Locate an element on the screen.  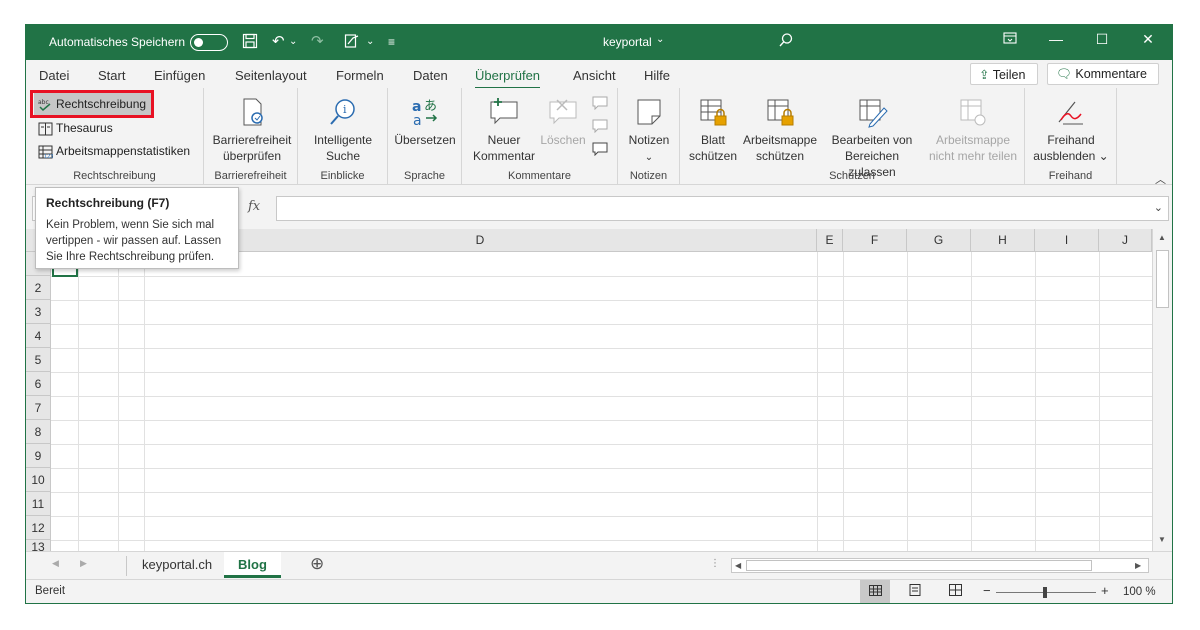
zoom-level: 100 % is located at coordinates (1139, 592).